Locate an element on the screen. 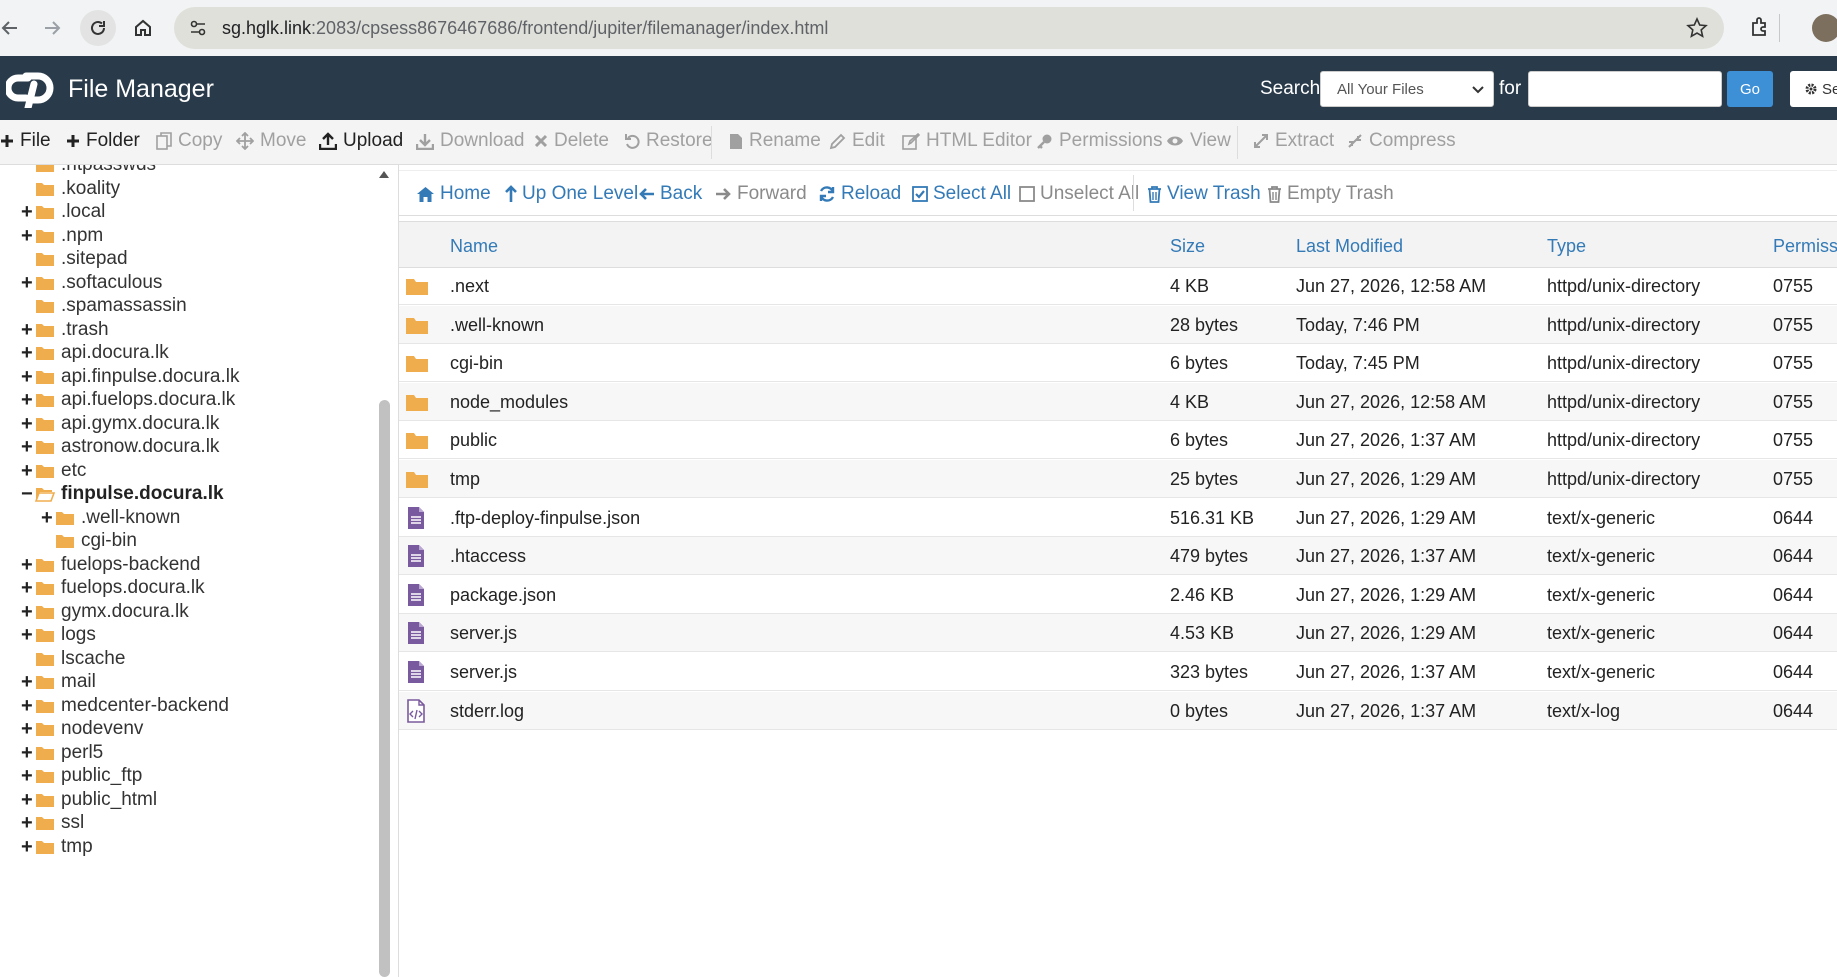  file-name: cgi-bin is located at coordinates (476, 363).